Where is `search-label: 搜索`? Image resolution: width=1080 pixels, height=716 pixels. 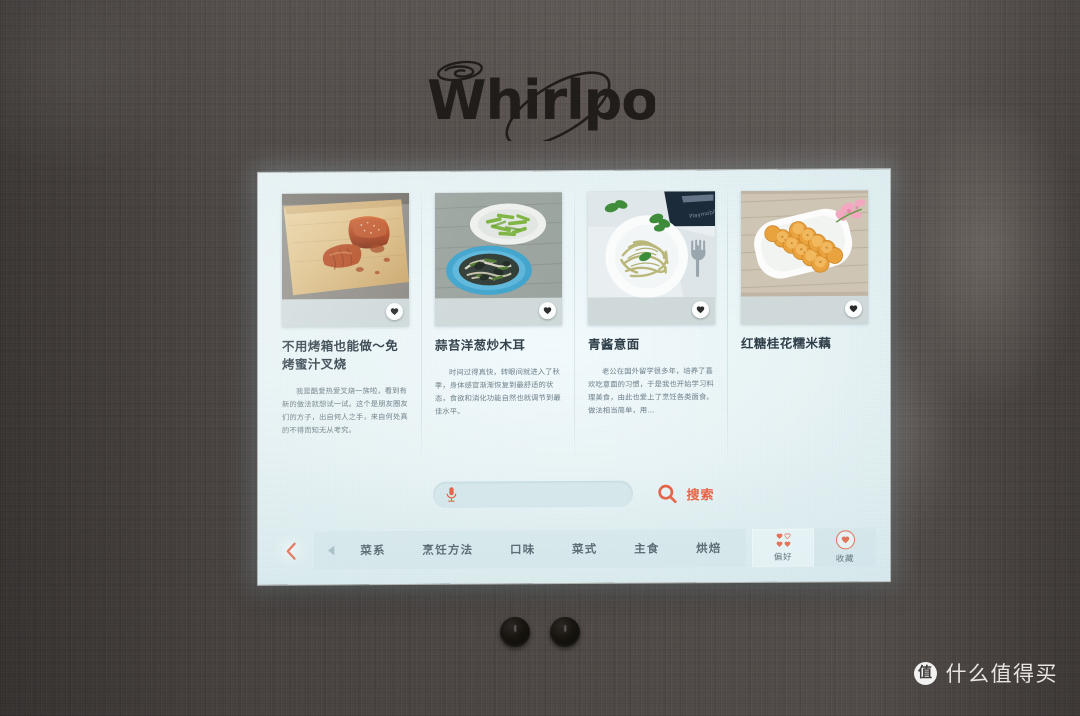 search-label: 搜索 is located at coordinates (700, 495).